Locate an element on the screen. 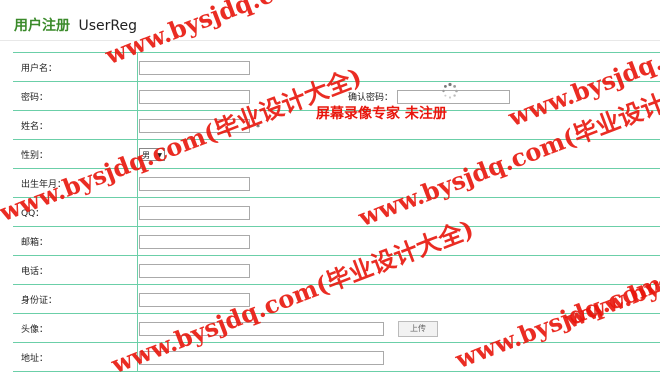 Image resolution: width=660 pixels, height=380 pixels. gender-select: 男 ▼ is located at coordinates (152, 154).